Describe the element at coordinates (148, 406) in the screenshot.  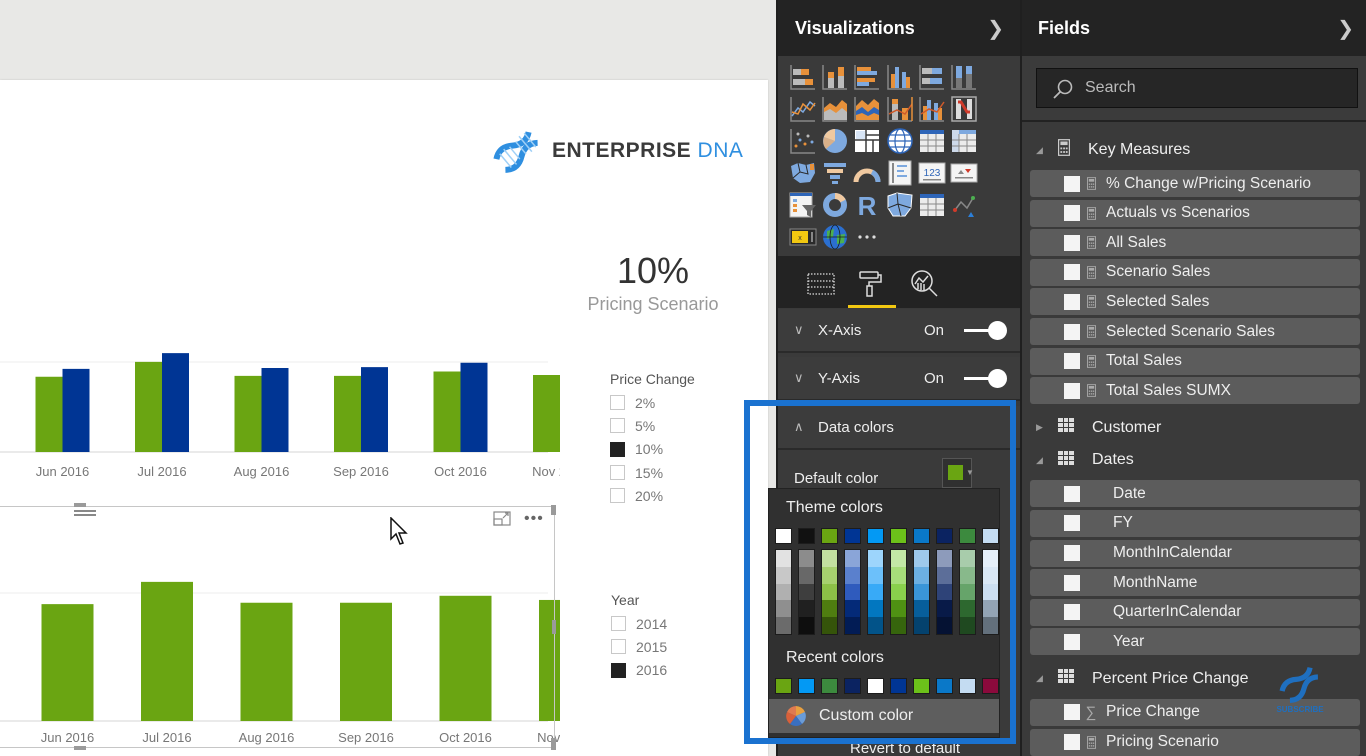
I see `bar-actuals-jul-2016` at that location.